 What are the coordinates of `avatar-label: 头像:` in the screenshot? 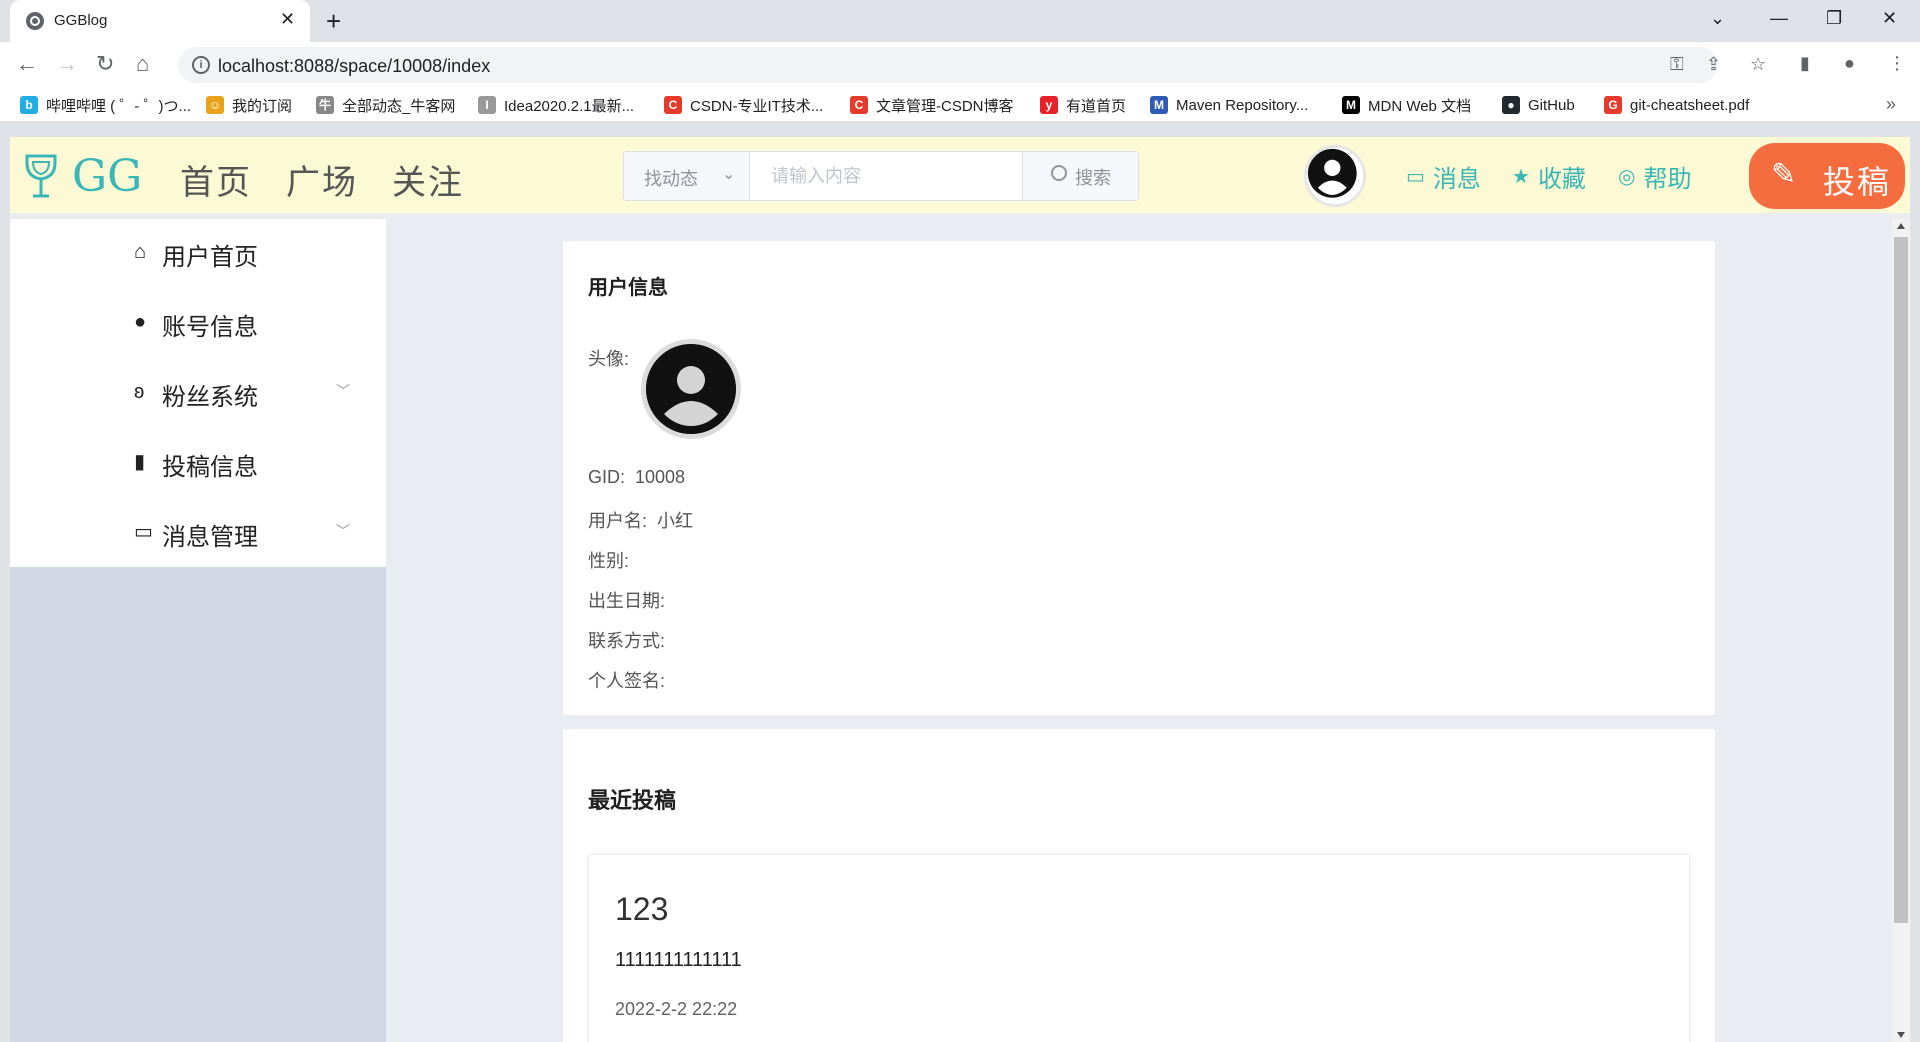 It's located at (609, 359).